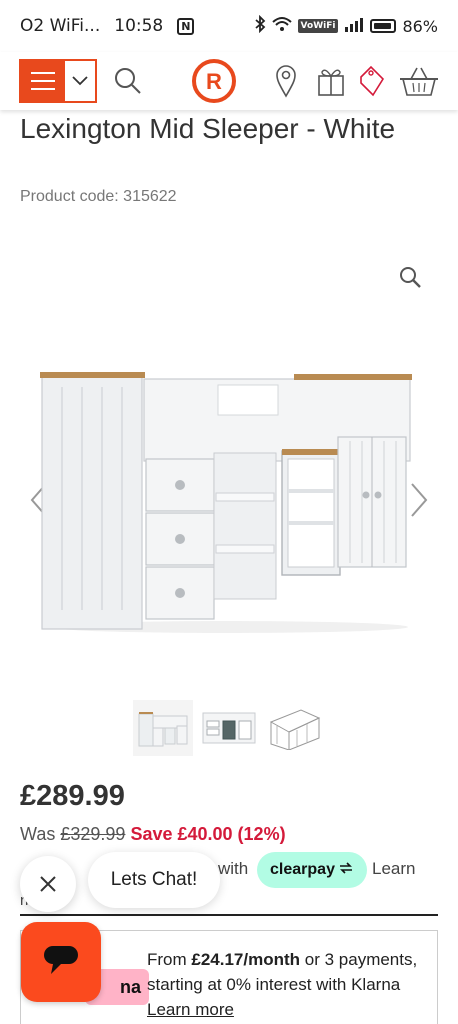 The width and height of the screenshot is (458, 1024). I want to click on gift-icon, so click(331, 81).